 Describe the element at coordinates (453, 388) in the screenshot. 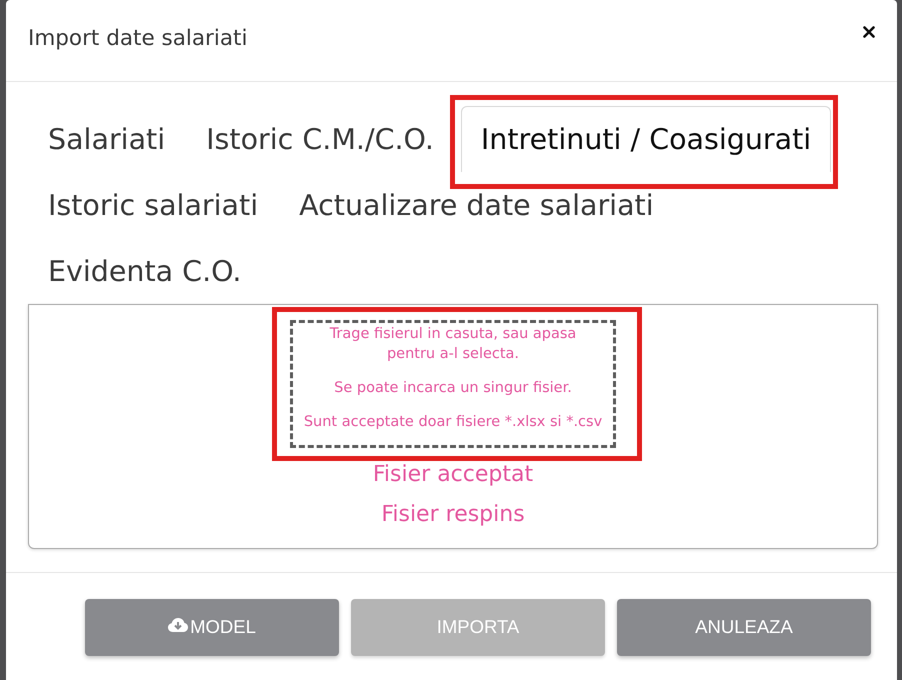

I see `drop-hint: Se poate incarca un singur fisier.` at that location.